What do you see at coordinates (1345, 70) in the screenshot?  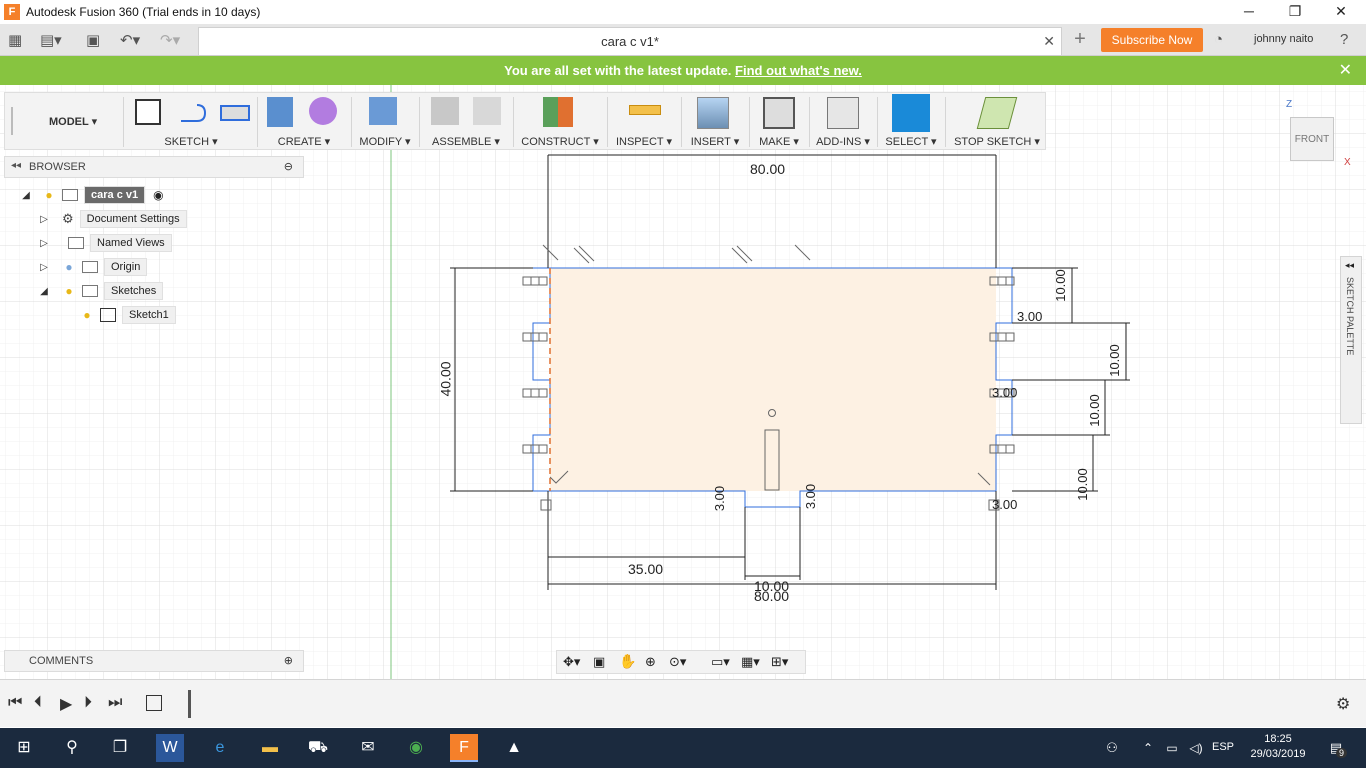 I see `close-notification-icon: ✕` at bounding box center [1345, 70].